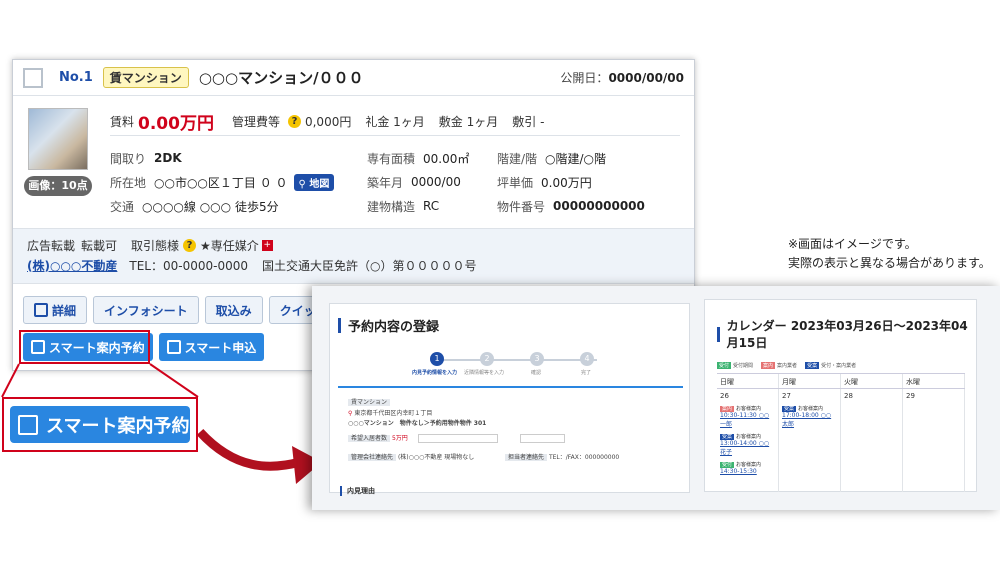 This screenshot has height=577, width=1000. I want to click on calendar-day: 27 受案 お客様案内 17:00-18:00 ○○太郎, so click(810, 440).